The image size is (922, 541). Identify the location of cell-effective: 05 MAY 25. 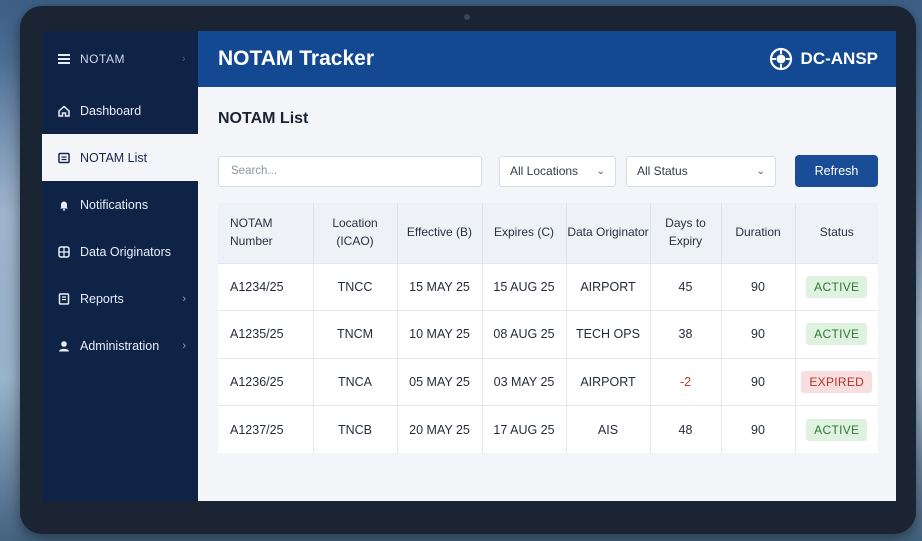
(440, 381).